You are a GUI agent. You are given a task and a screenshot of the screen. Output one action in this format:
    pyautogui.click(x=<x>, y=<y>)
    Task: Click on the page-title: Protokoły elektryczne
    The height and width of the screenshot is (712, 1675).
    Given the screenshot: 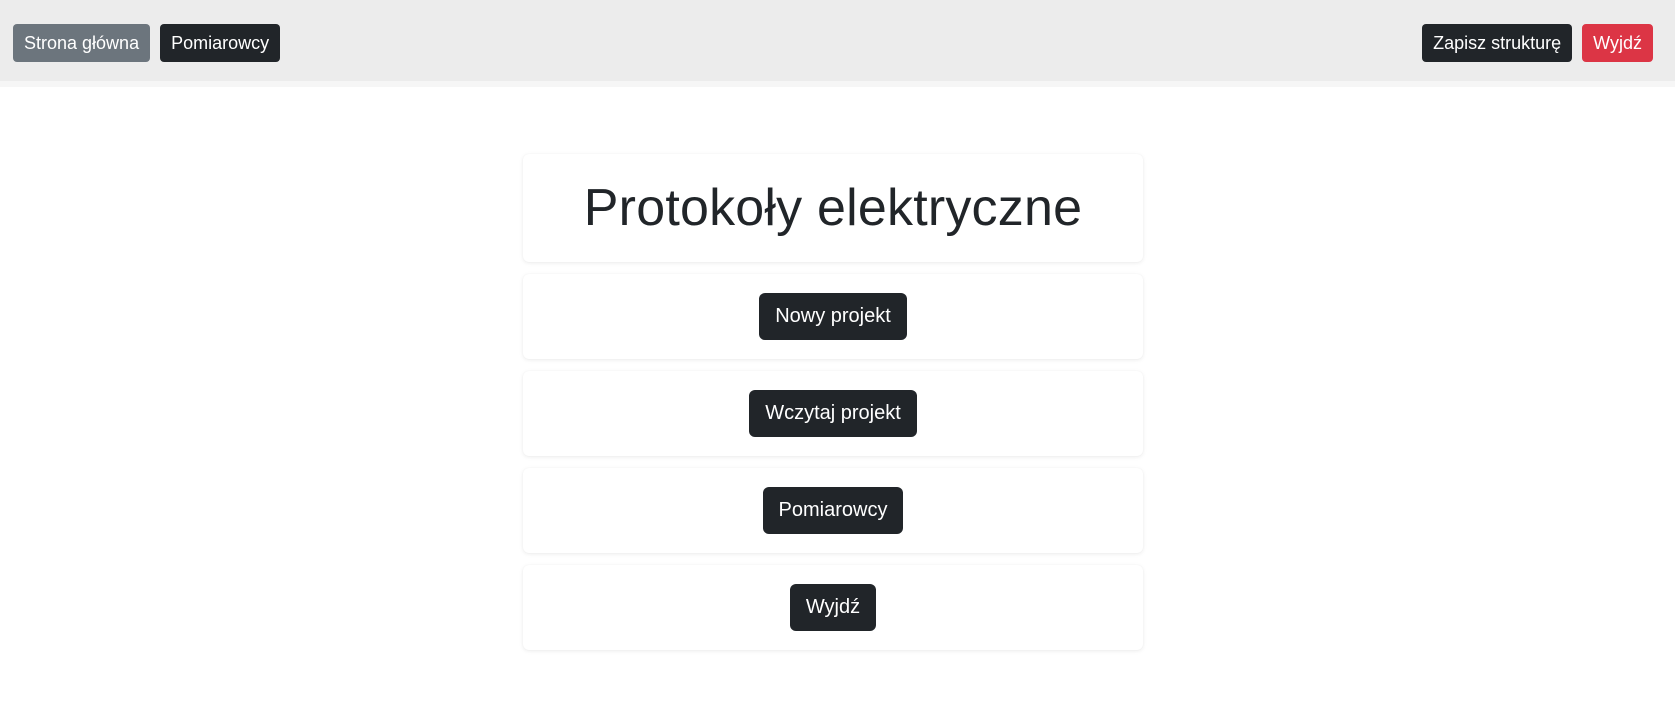 What is the action you would take?
    pyautogui.click(x=833, y=208)
    